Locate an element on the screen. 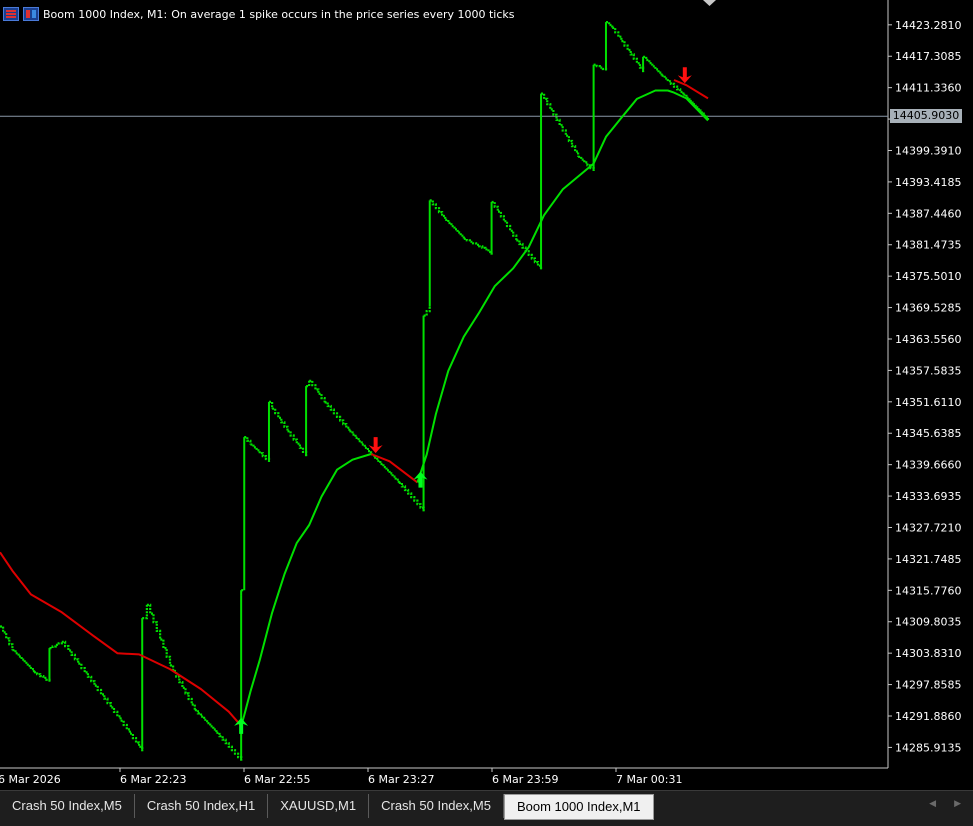  x-tick-label: 6 Mar 22:23 is located at coordinates (153, 779).